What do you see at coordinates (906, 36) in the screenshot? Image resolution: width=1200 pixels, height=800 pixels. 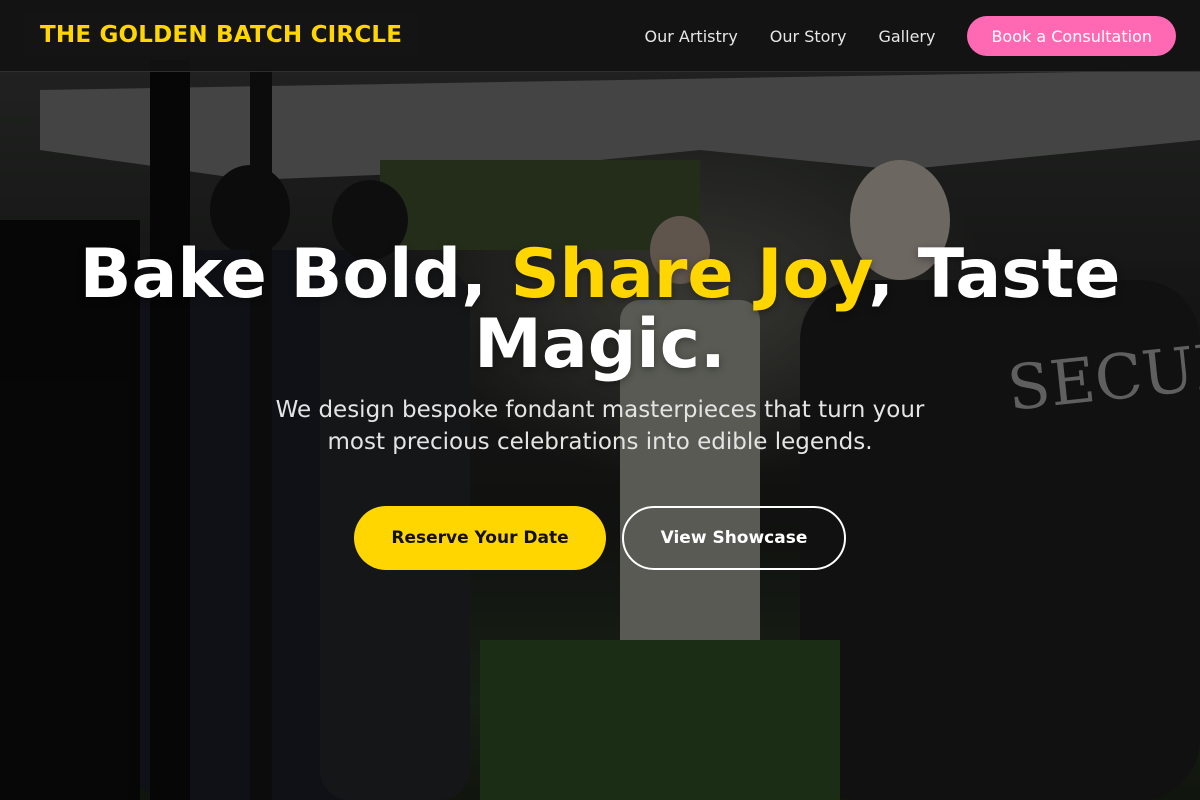 I see `nav-link-gallery: Gallery` at bounding box center [906, 36].